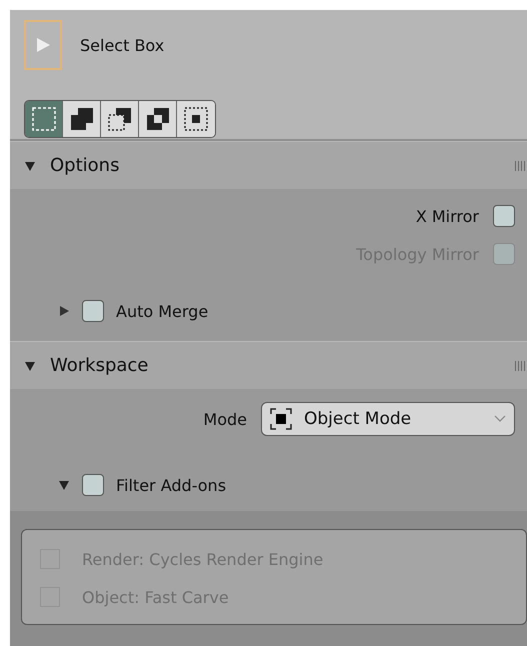  I want to click on chevron-down-icon, so click(500, 419).